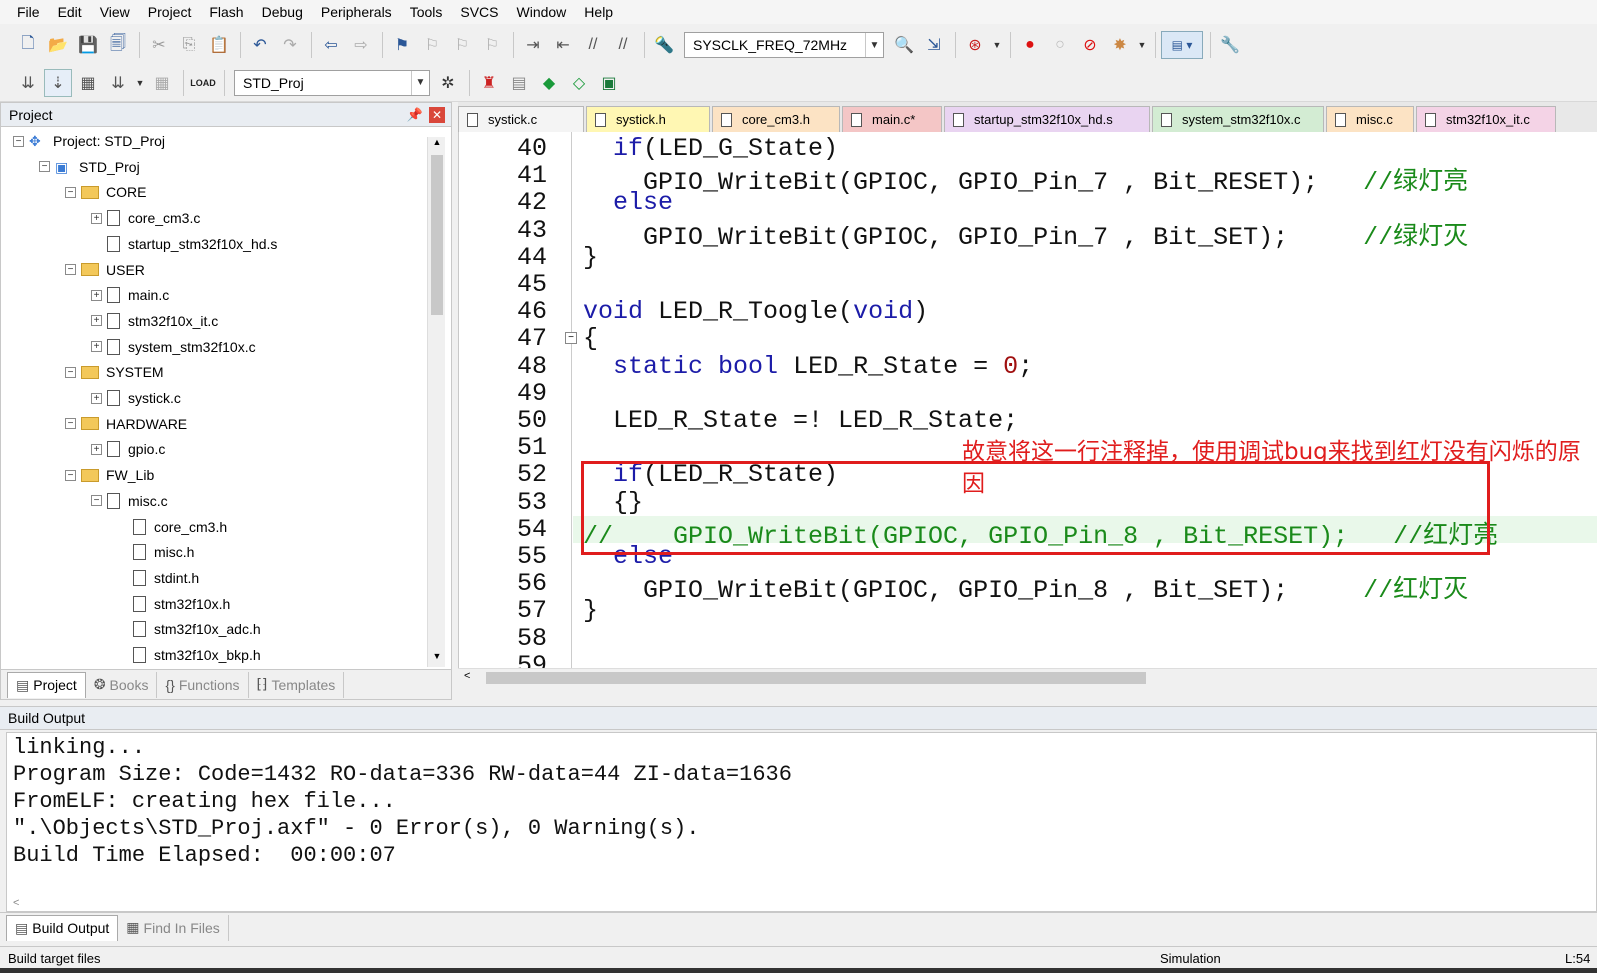 This screenshot has height=973, width=1597. Describe the element at coordinates (776, 119) in the screenshot. I see `editor-tab: core_cm3.h` at that location.